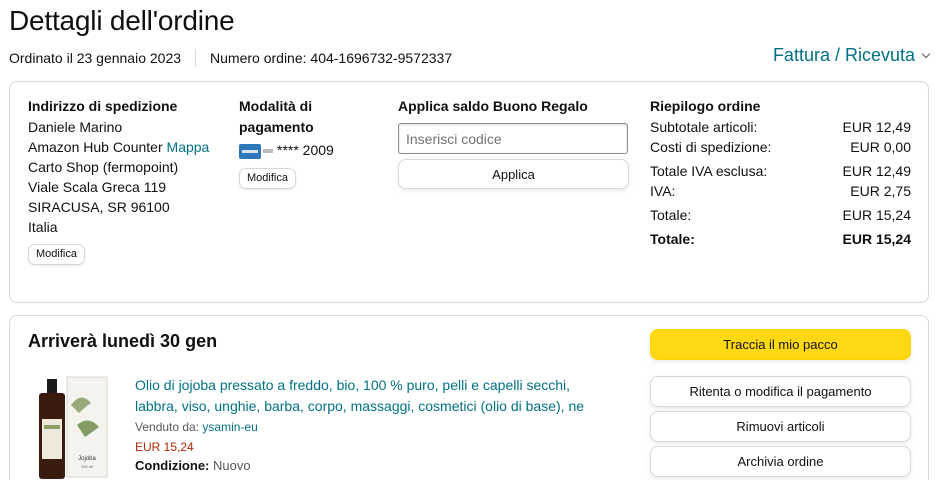 The height and width of the screenshot is (480, 937). I want to click on gift-code-input, so click(513, 138).